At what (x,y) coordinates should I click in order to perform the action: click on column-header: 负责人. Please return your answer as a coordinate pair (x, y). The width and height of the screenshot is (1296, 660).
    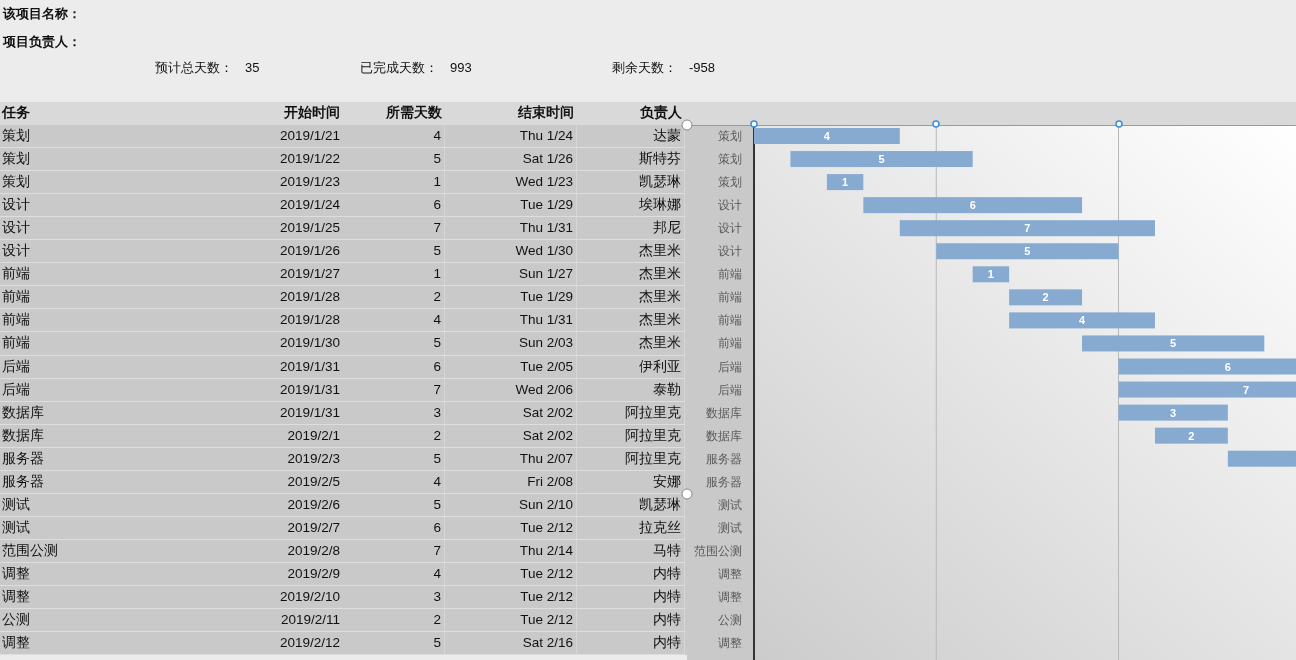
    Looking at the image, I should click on (661, 113).